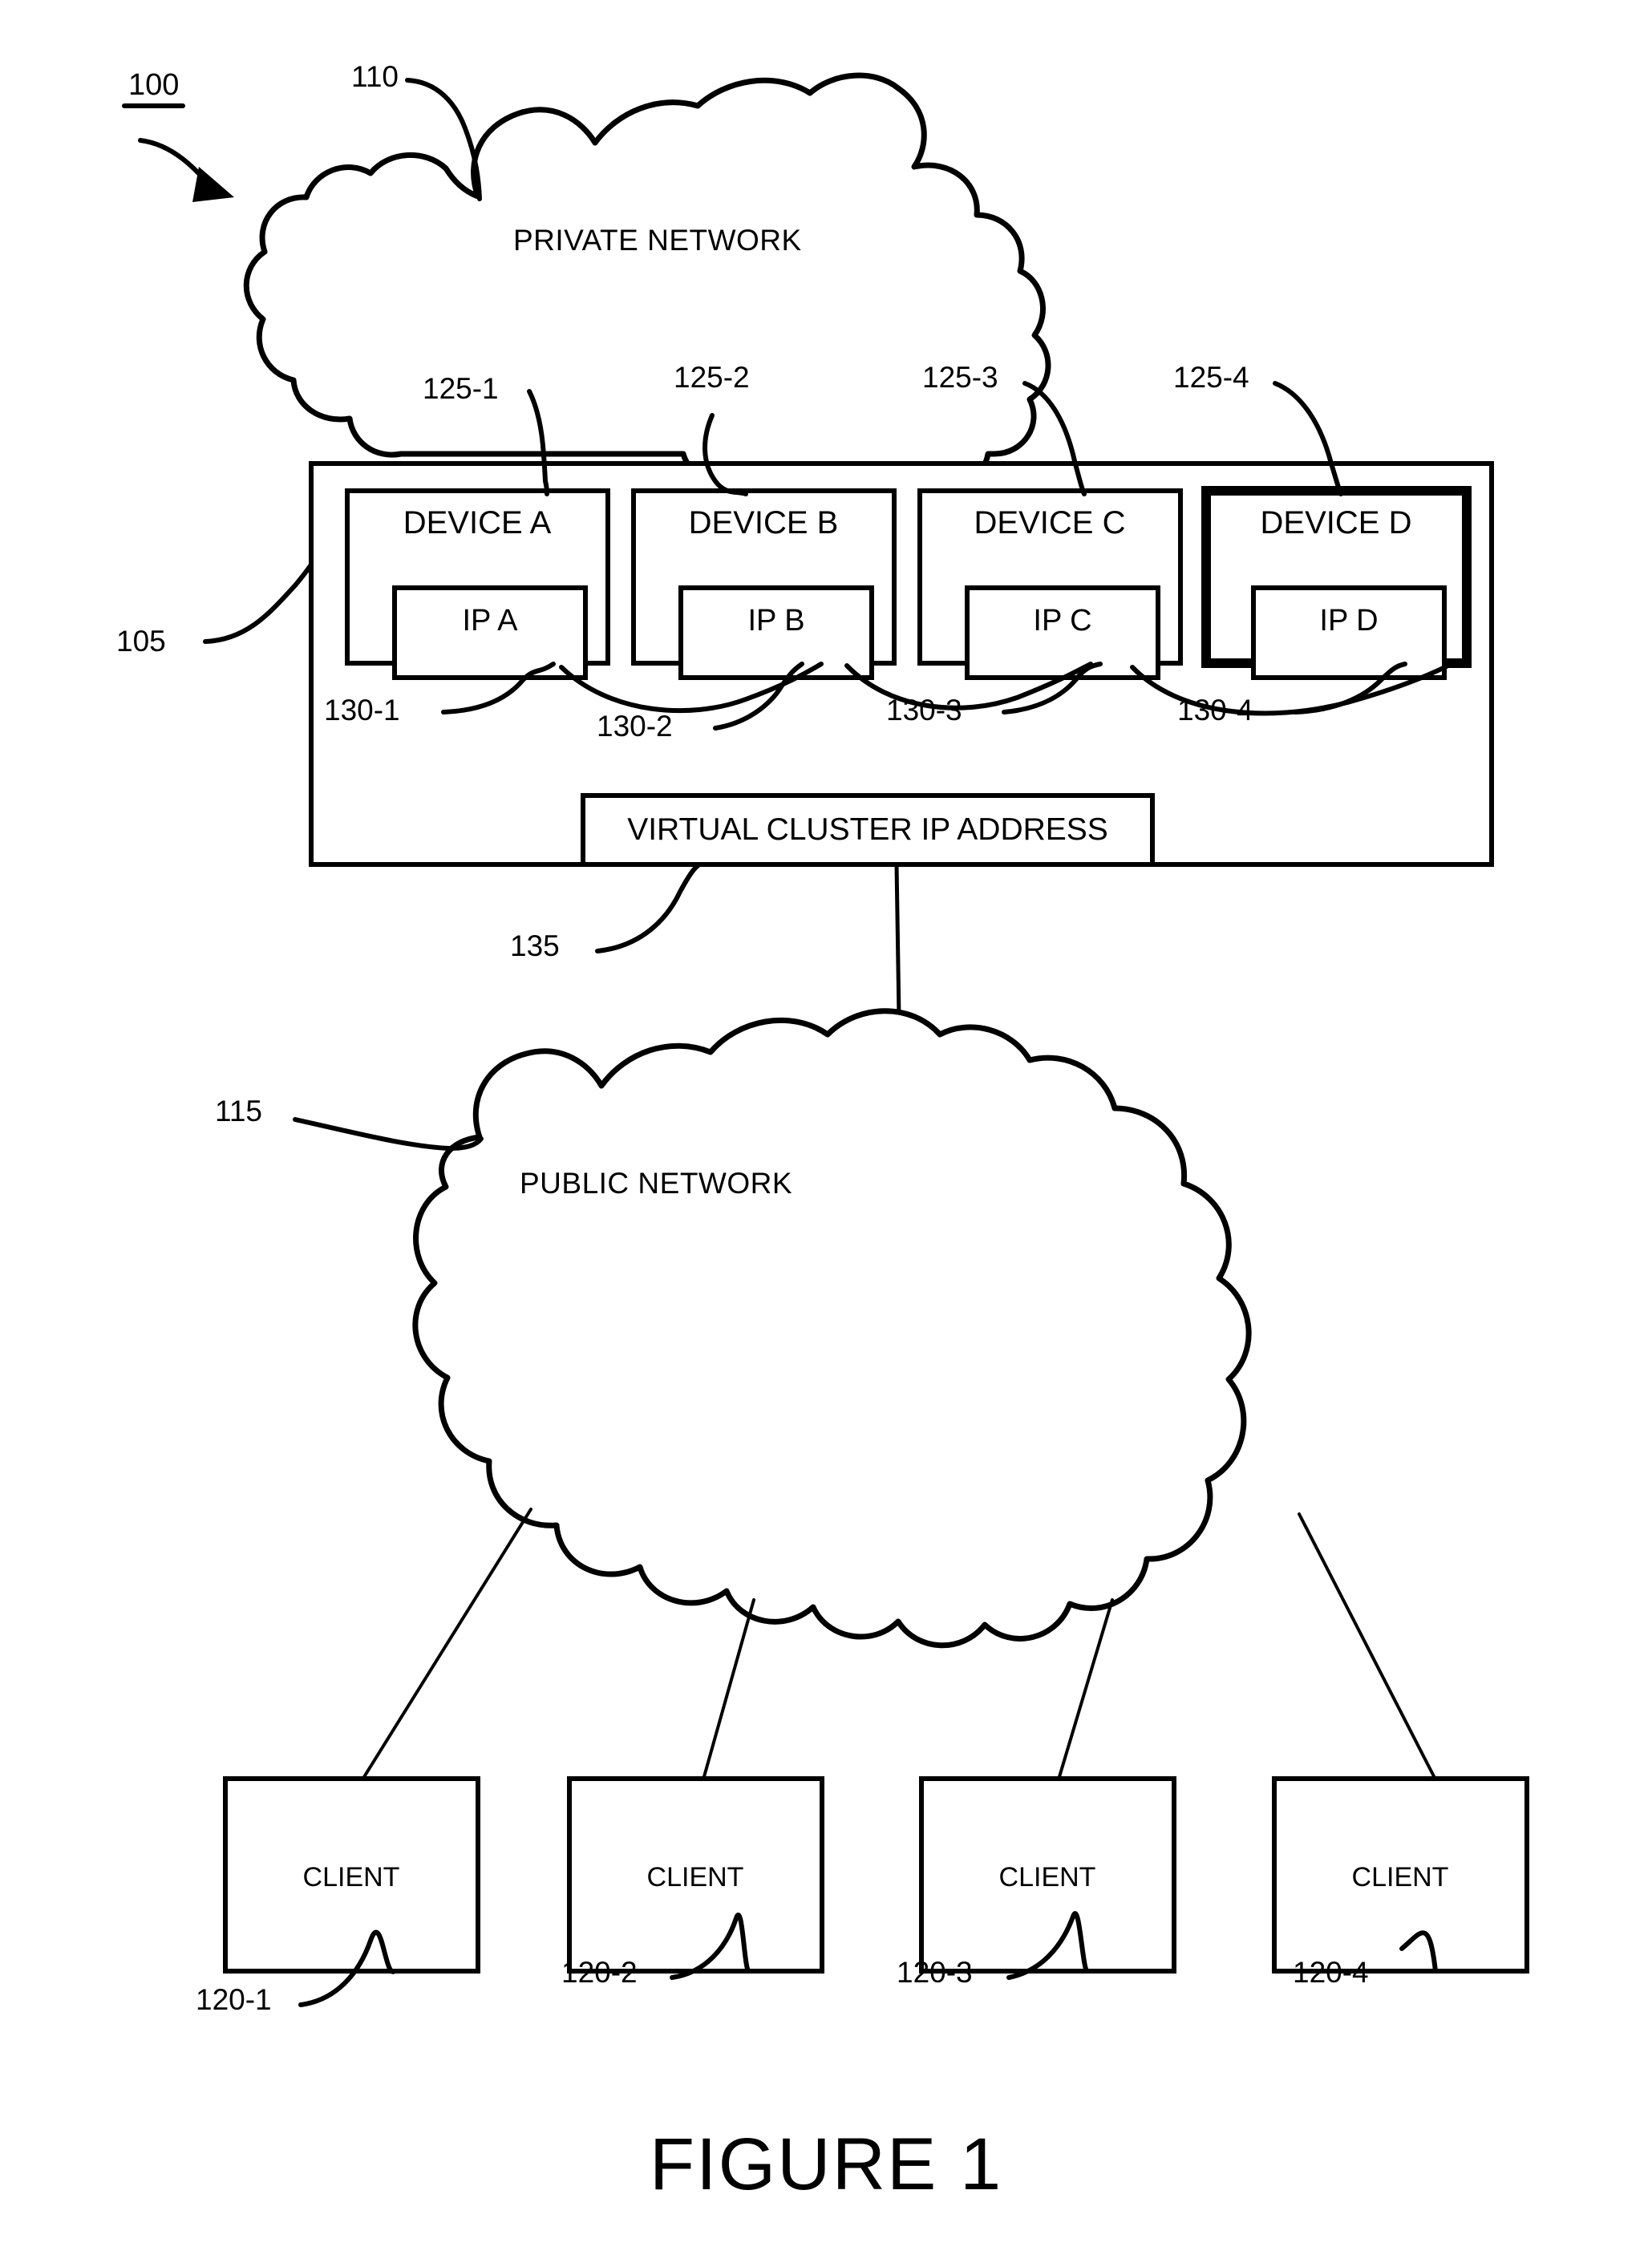 Image resolution: width=1652 pixels, height=2259 pixels. What do you see at coordinates (1400, 1877) in the screenshot?
I see `client-4-label: CLIENT` at bounding box center [1400, 1877].